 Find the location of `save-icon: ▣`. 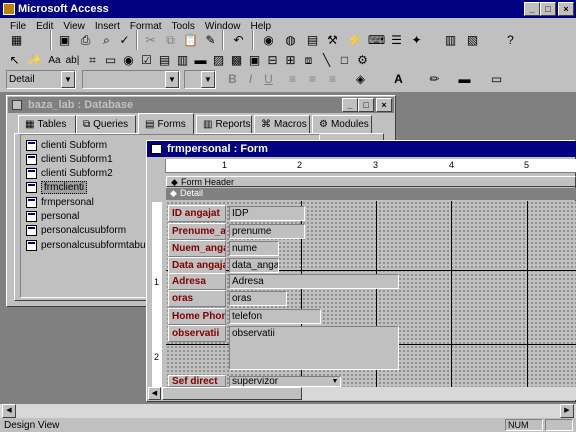

save-icon: ▣ is located at coordinates (64, 40).